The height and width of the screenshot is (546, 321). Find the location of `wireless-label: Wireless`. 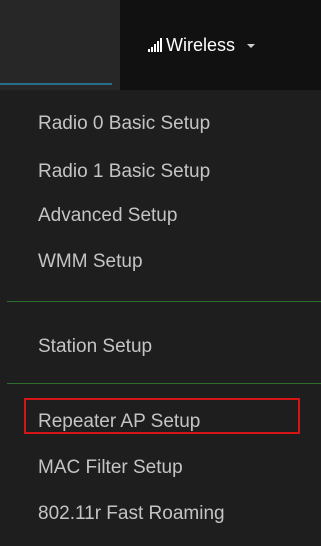

wireless-label: Wireless is located at coordinates (201, 44).